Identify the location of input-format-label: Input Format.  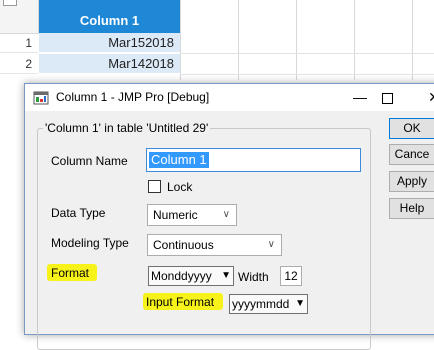
(180, 302).